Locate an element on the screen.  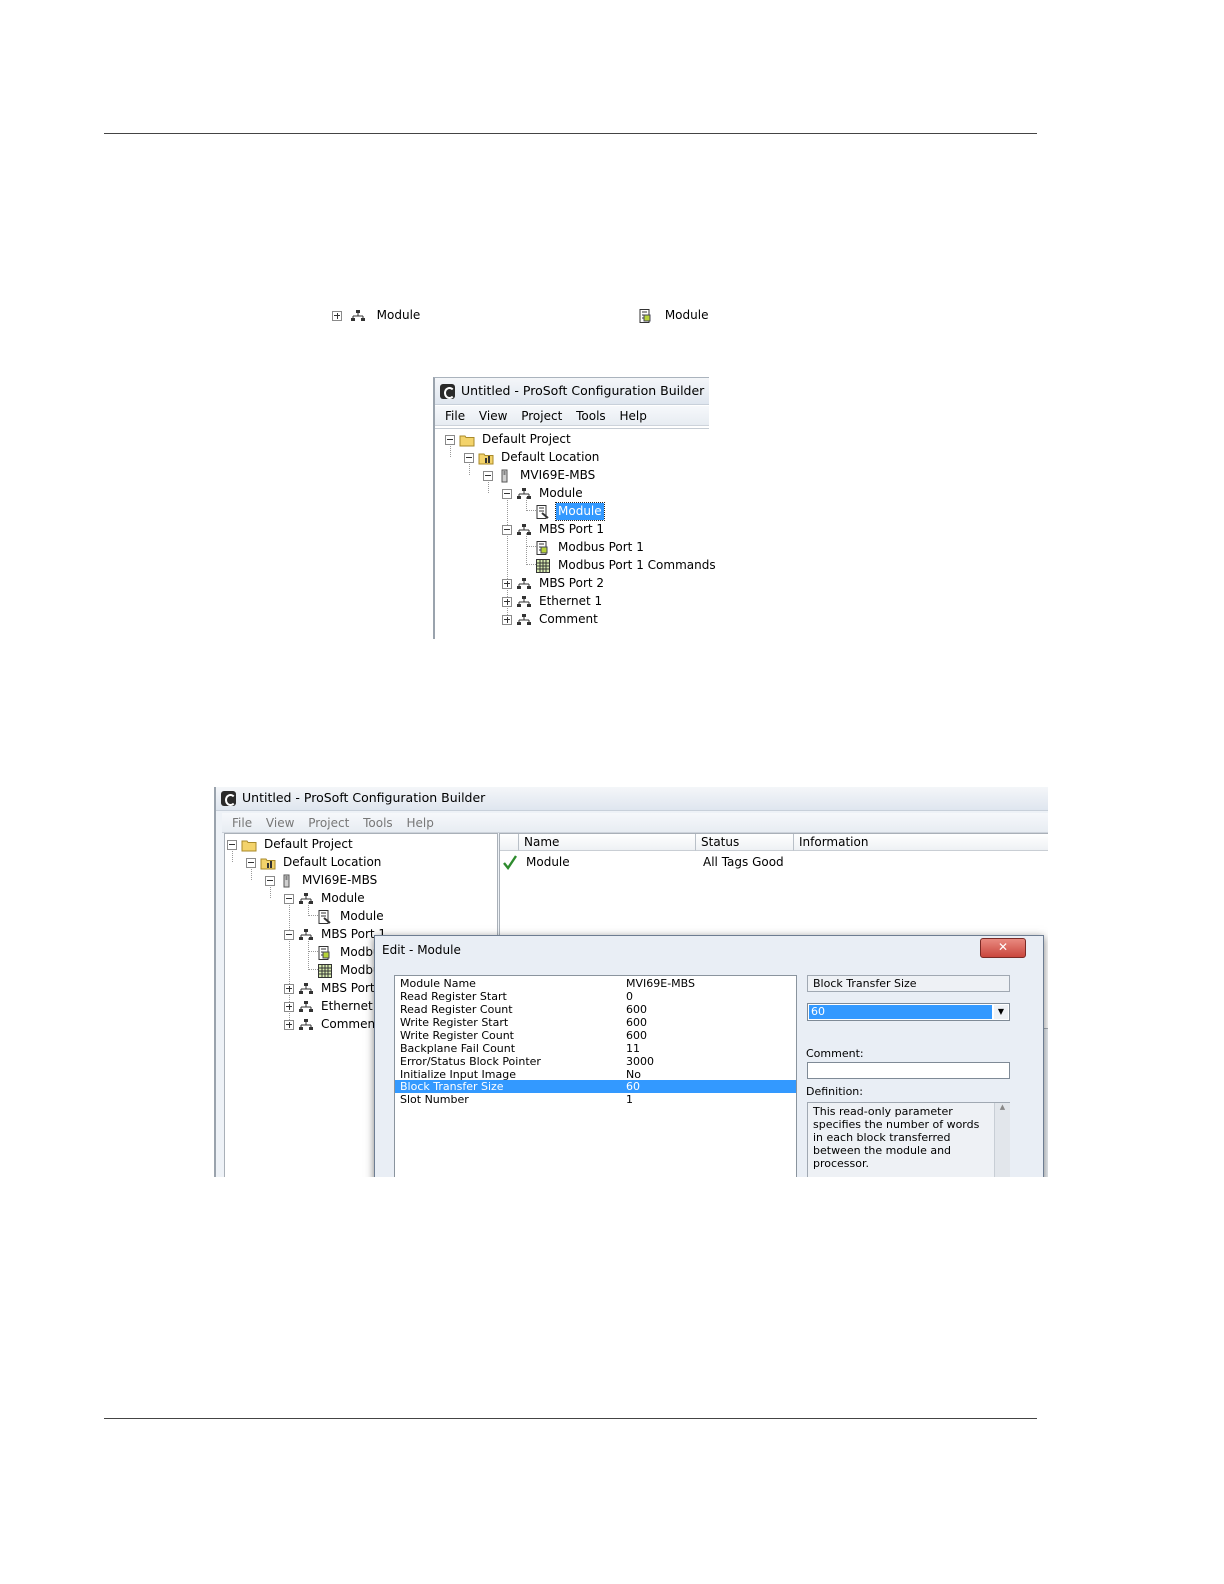
list-row: Module All Tags Good is located at coordinates (774, 862).